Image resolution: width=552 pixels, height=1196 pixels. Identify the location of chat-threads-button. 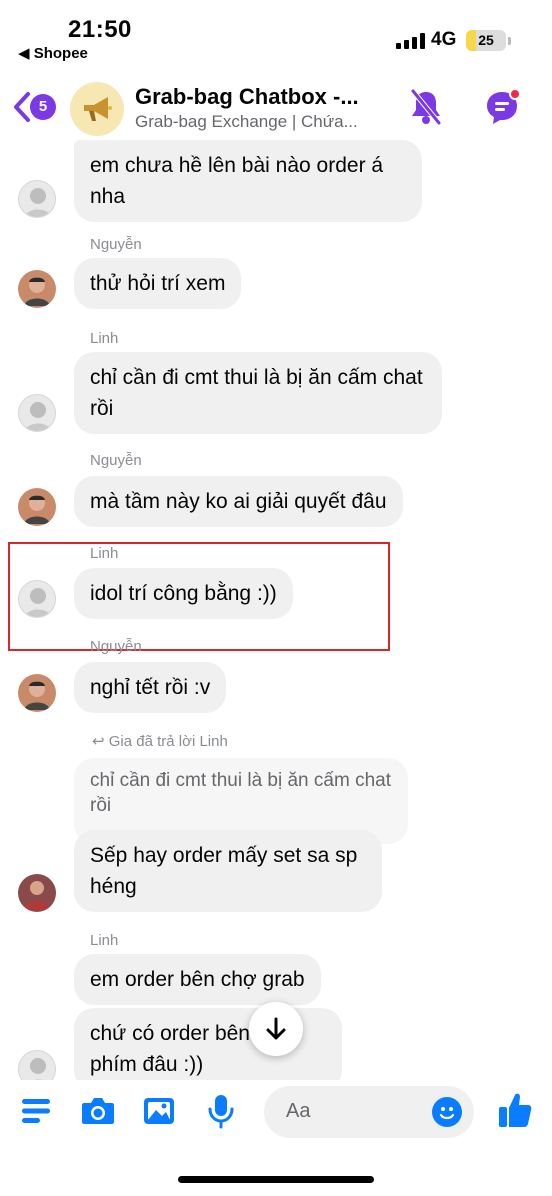
(504, 110).